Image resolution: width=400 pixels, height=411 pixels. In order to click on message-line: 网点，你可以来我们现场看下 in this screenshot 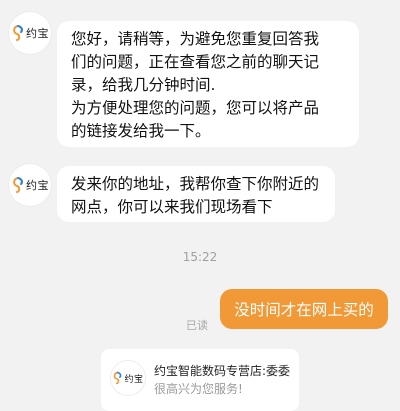, I will do `click(172, 207)`.